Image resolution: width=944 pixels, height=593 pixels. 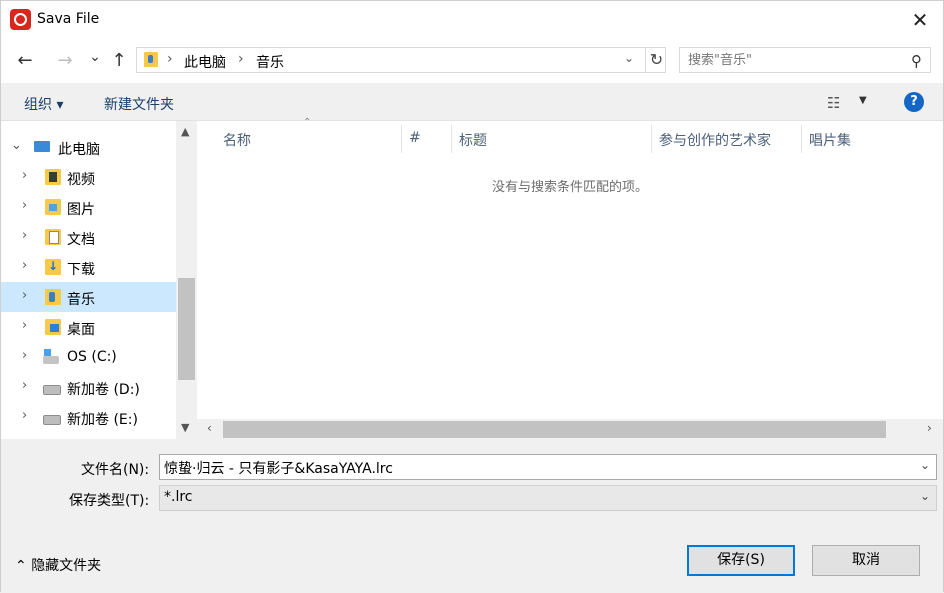 What do you see at coordinates (95, 57) in the screenshot?
I see `recent-locations-chevron-icon: ⌄` at bounding box center [95, 57].